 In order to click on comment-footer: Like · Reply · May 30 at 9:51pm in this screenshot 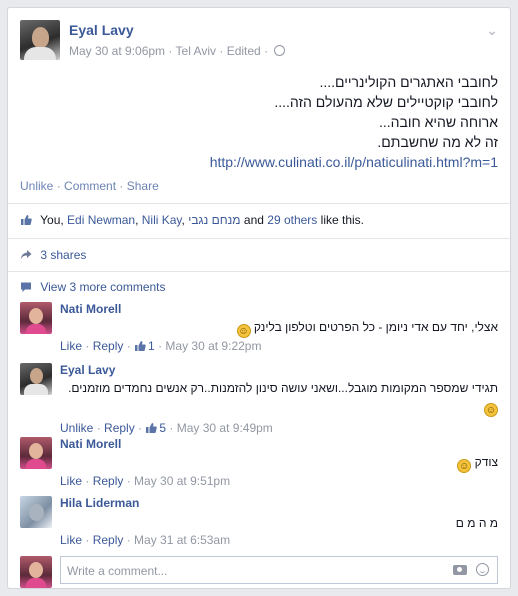, I will do `click(145, 481)`.